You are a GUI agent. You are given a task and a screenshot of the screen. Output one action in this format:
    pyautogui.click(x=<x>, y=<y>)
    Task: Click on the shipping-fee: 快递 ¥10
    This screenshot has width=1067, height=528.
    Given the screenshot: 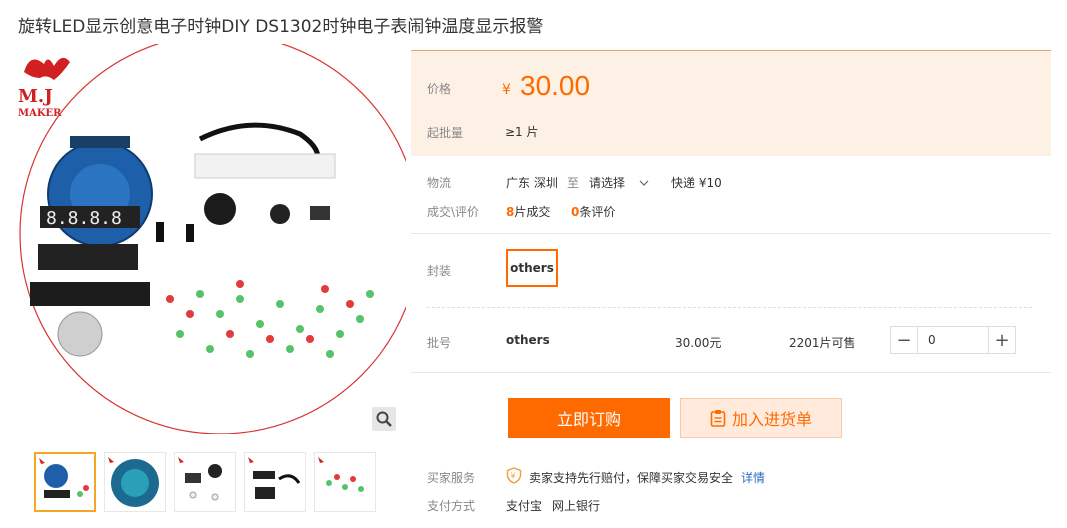 What is the action you would take?
    pyautogui.click(x=696, y=183)
    